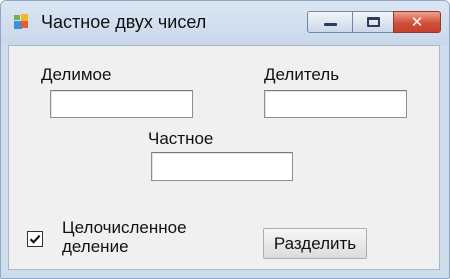 This screenshot has width=450, height=279. I want to click on close-icon: ✕, so click(417, 22).